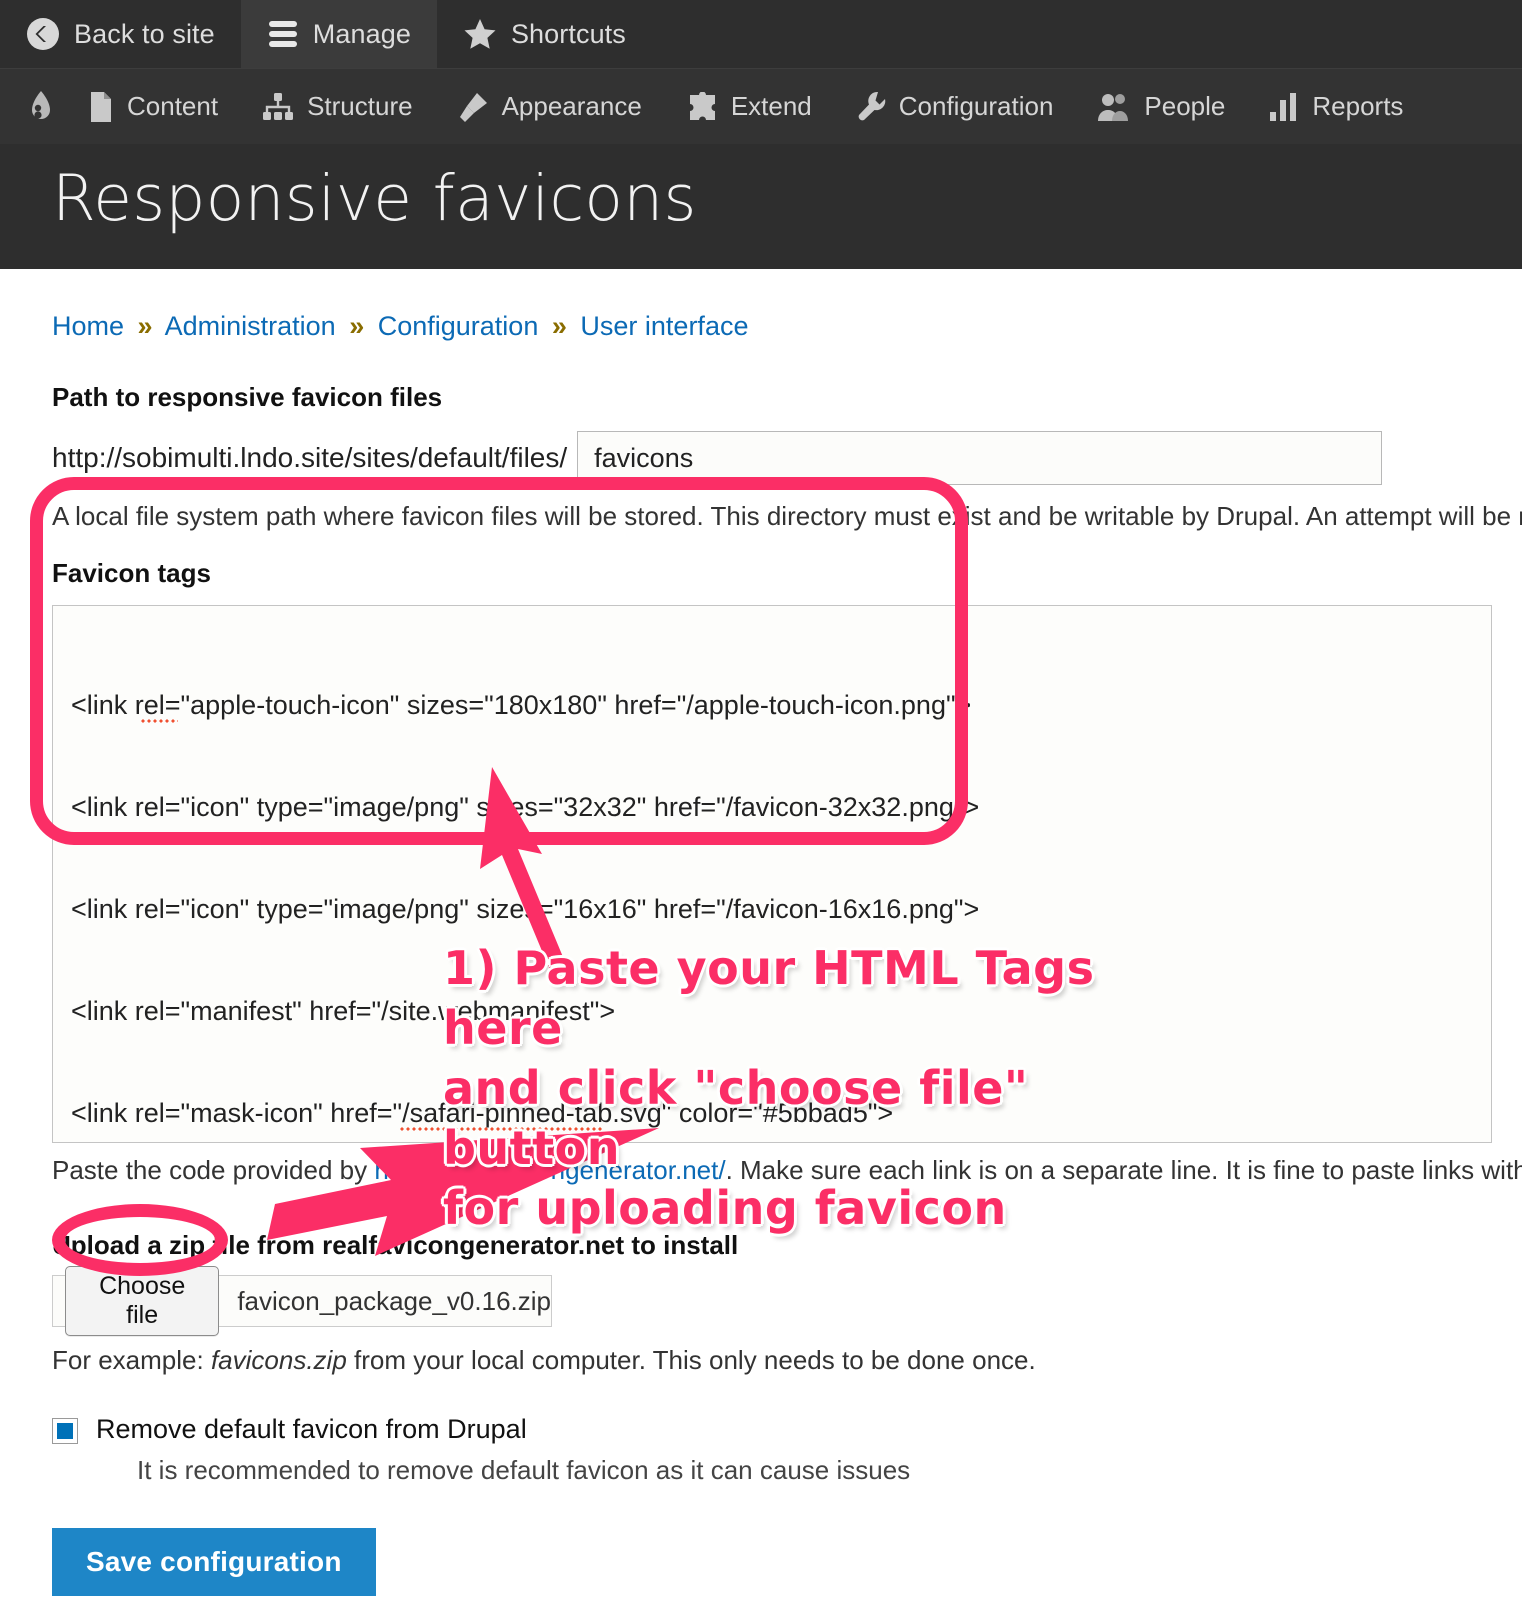 This screenshot has width=1522, height=1600. Describe the element at coordinates (664, 326) in the screenshot. I see `breadcrumb-item-user-interface: User interface` at that location.